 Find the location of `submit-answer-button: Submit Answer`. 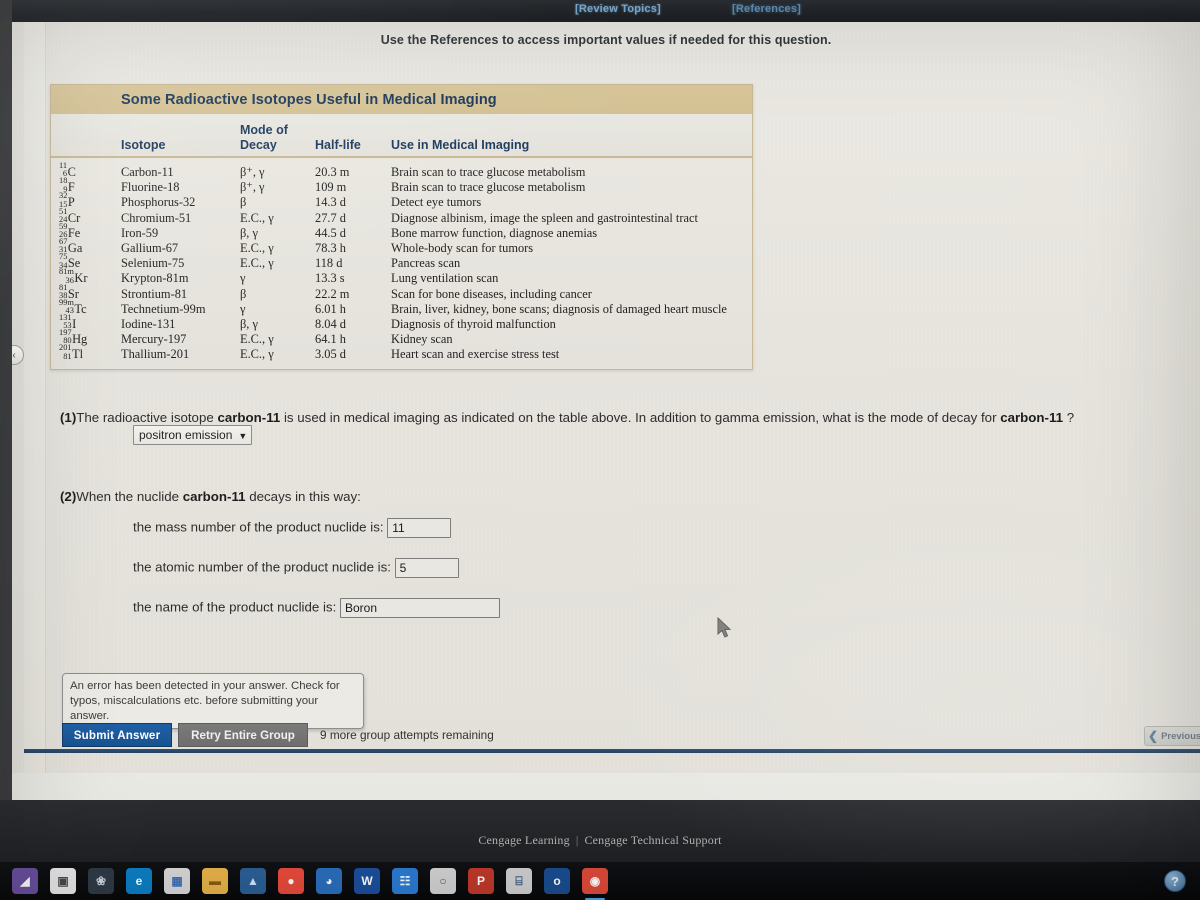

submit-answer-button: Submit Answer is located at coordinates (117, 735).